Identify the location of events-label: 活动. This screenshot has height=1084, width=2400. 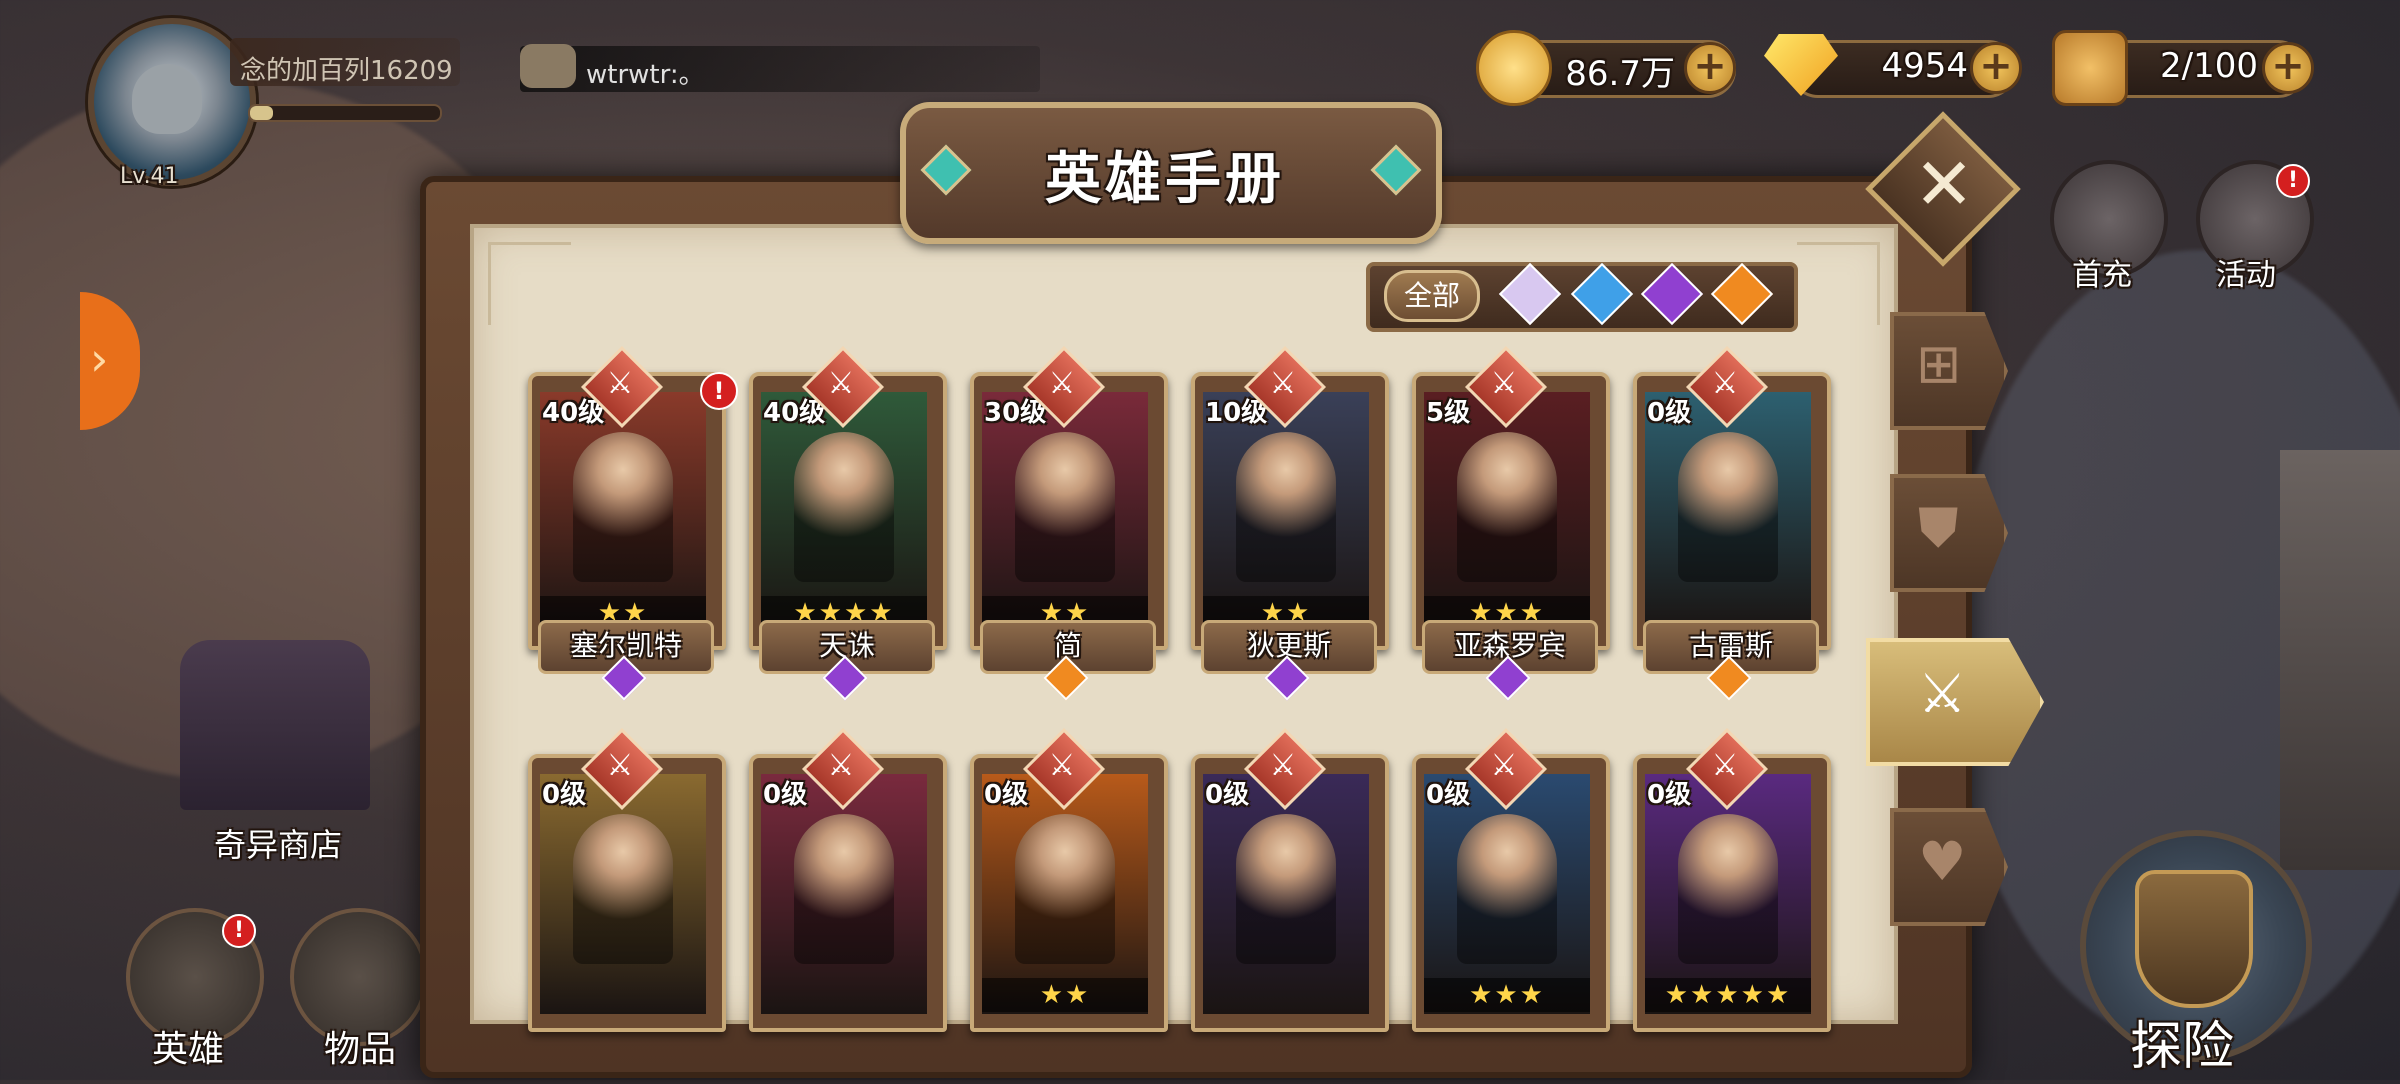
(2246, 275).